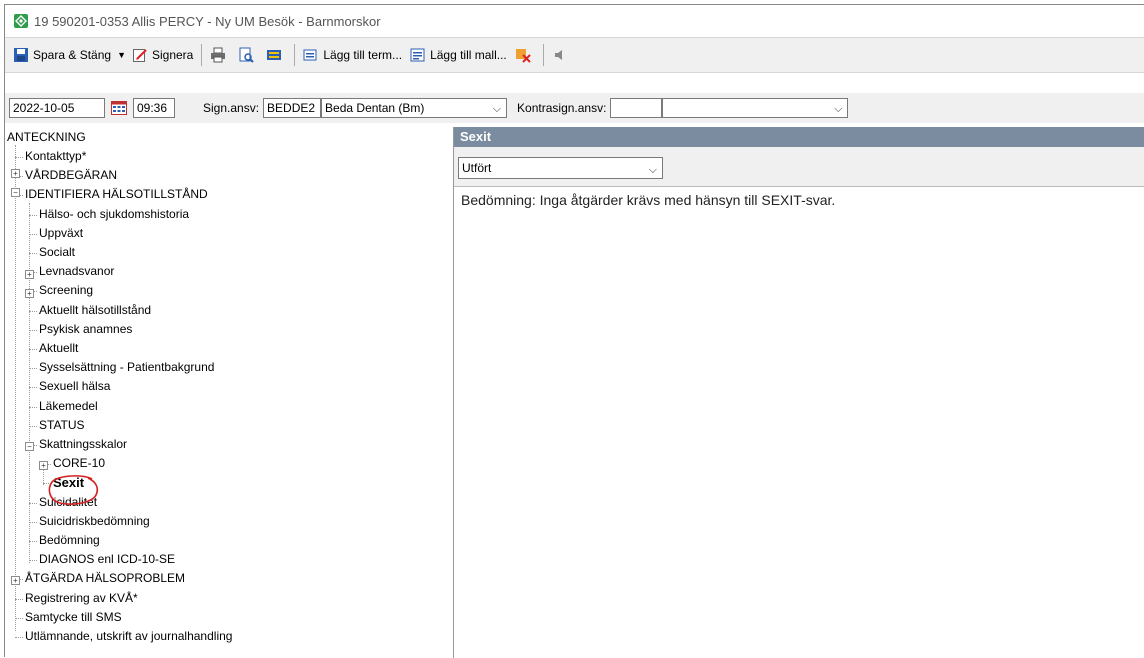 The width and height of the screenshot is (1144, 658). Describe the element at coordinates (562, 108) in the screenshot. I see `countersign-label: Kontrasign.ansv:` at that location.